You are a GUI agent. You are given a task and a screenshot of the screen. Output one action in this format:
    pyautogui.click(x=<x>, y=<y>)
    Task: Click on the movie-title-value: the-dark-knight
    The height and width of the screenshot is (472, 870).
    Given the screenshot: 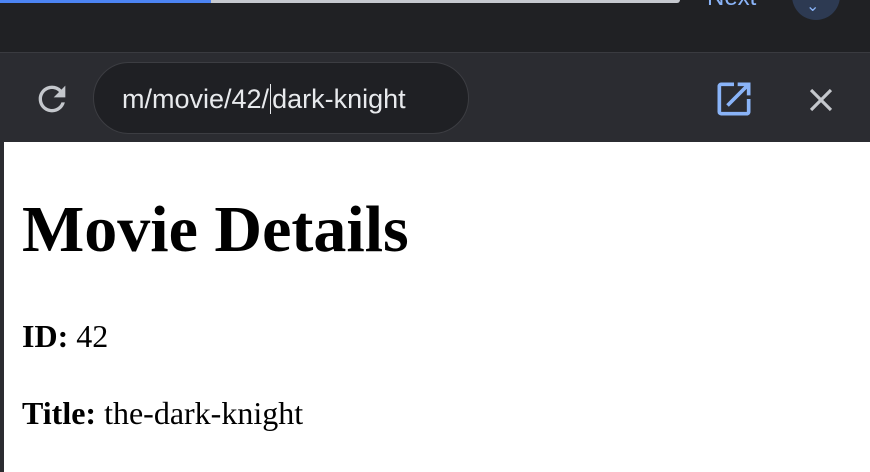 What is the action you would take?
    pyautogui.click(x=204, y=413)
    